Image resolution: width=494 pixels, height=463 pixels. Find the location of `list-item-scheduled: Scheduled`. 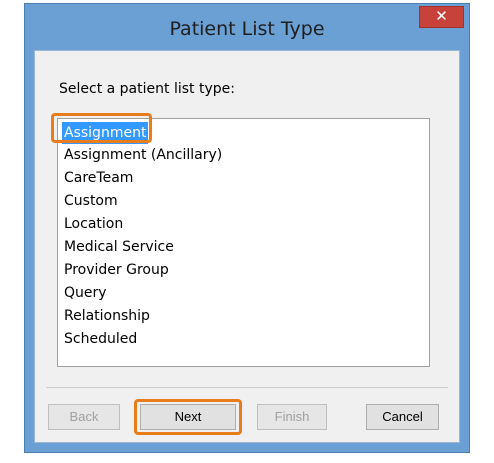

list-item-scheduled: Scheduled is located at coordinates (100, 339).